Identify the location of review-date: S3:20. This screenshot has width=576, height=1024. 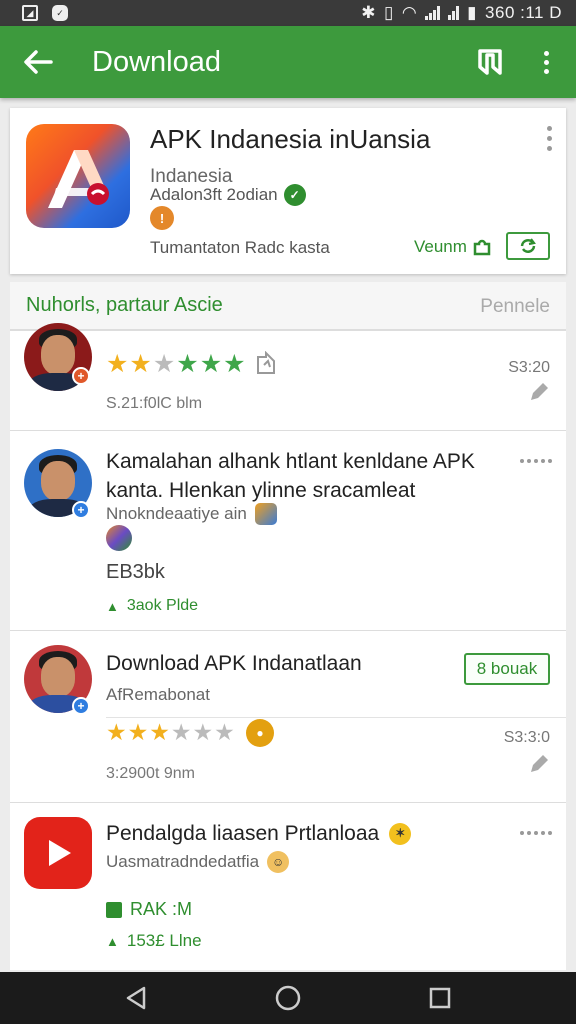
(529, 367).